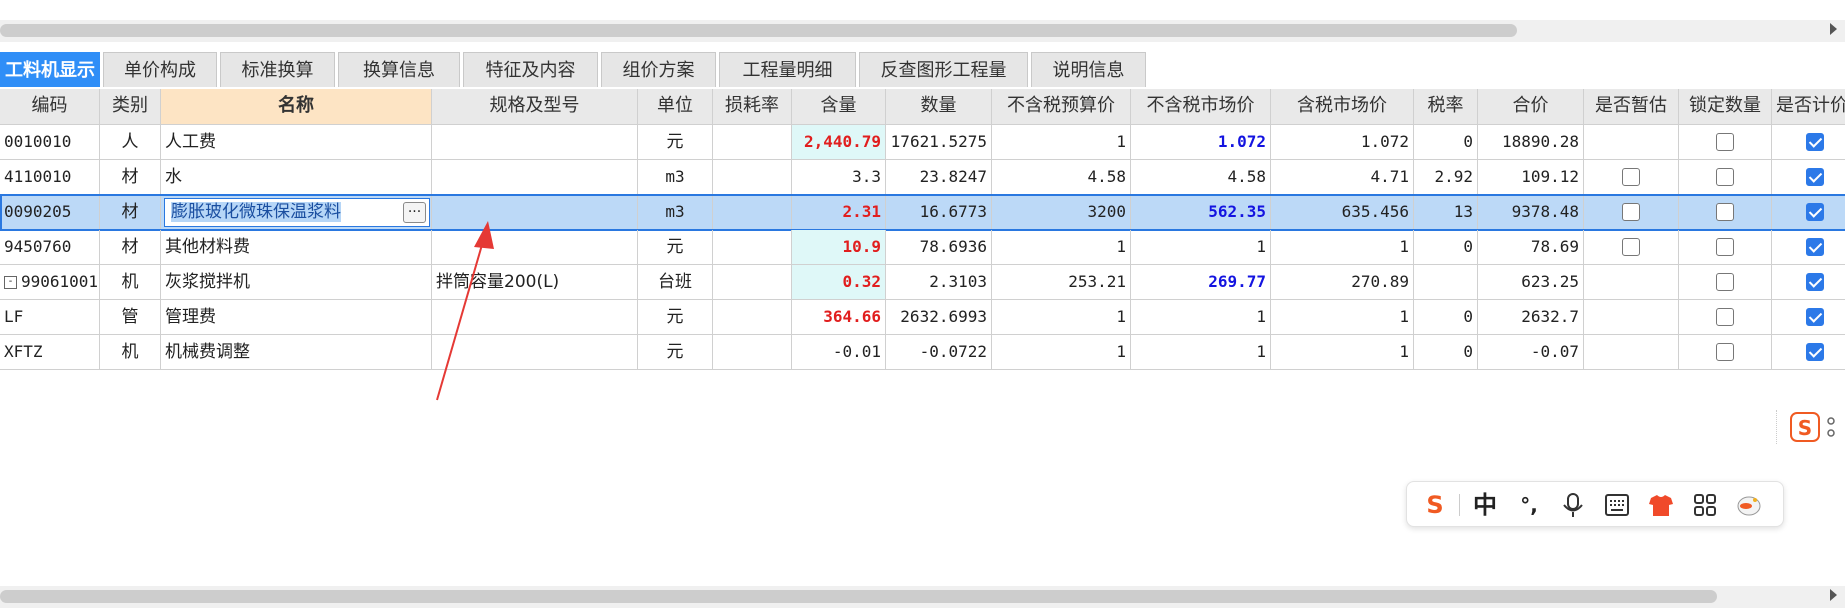 The image size is (1845, 615). What do you see at coordinates (1342, 212) in the screenshot?
I see `cell-tax-market-price: 635.456` at bounding box center [1342, 212].